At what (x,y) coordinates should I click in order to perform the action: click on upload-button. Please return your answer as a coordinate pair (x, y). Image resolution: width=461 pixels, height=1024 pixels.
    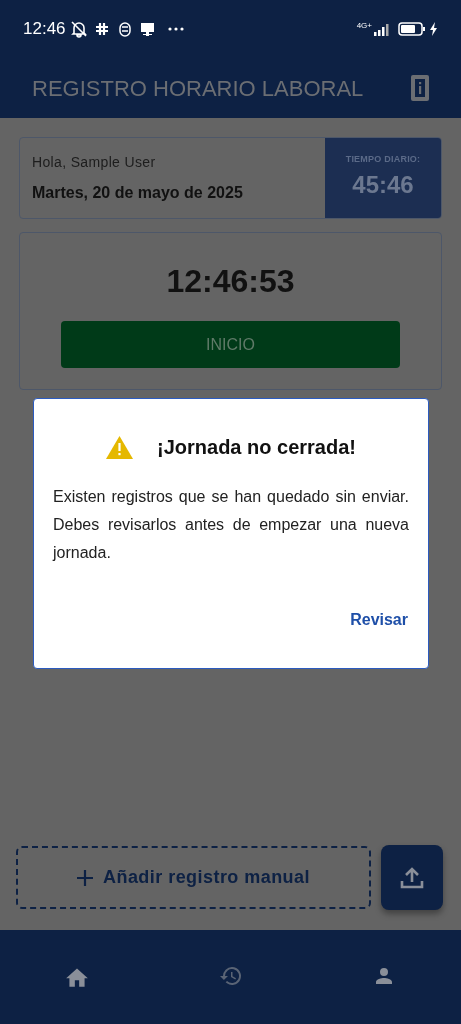
    Looking at the image, I should click on (412, 877).